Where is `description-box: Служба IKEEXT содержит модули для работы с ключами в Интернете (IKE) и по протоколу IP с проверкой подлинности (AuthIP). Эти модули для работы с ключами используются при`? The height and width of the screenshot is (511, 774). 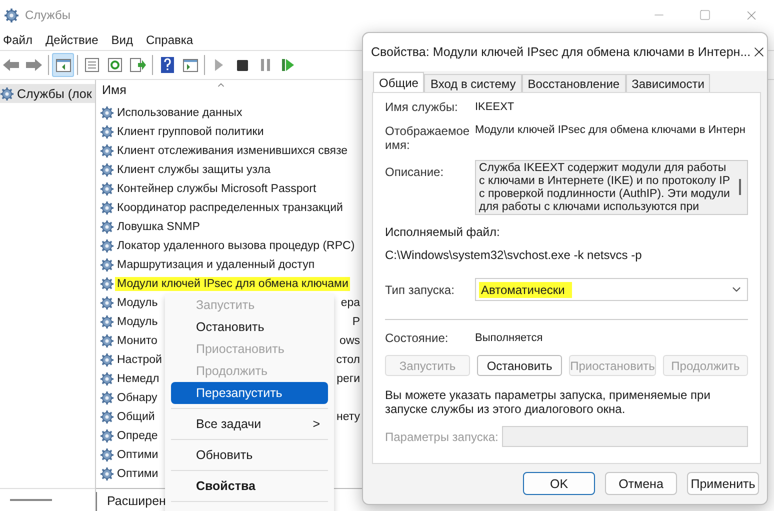
description-box: Служба IKEEXT содержит модули для работы с ключами в Интернете (IKE) и по протоколу IP с проверкой подлинности (AuthIP). Эти модули для работы с ключами используются при is located at coordinates (611, 187).